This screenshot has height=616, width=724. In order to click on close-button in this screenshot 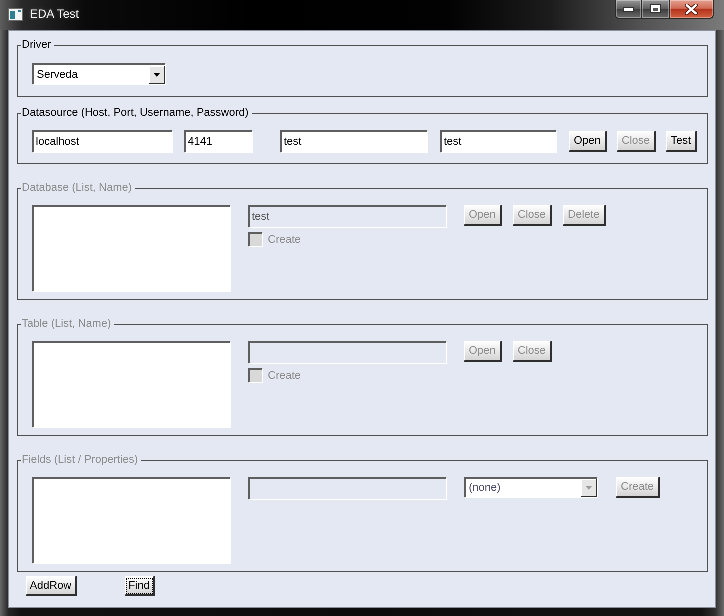, I will do `click(692, 9)`.